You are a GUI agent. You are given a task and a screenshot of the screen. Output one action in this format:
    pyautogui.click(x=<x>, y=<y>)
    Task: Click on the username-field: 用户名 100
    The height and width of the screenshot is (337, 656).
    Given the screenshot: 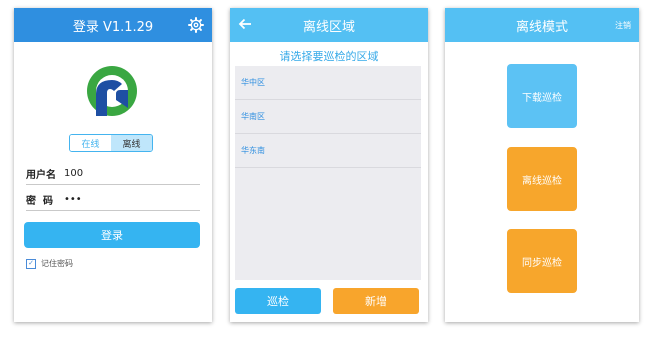 What is the action you would take?
    pyautogui.click(x=113, y=173)
    